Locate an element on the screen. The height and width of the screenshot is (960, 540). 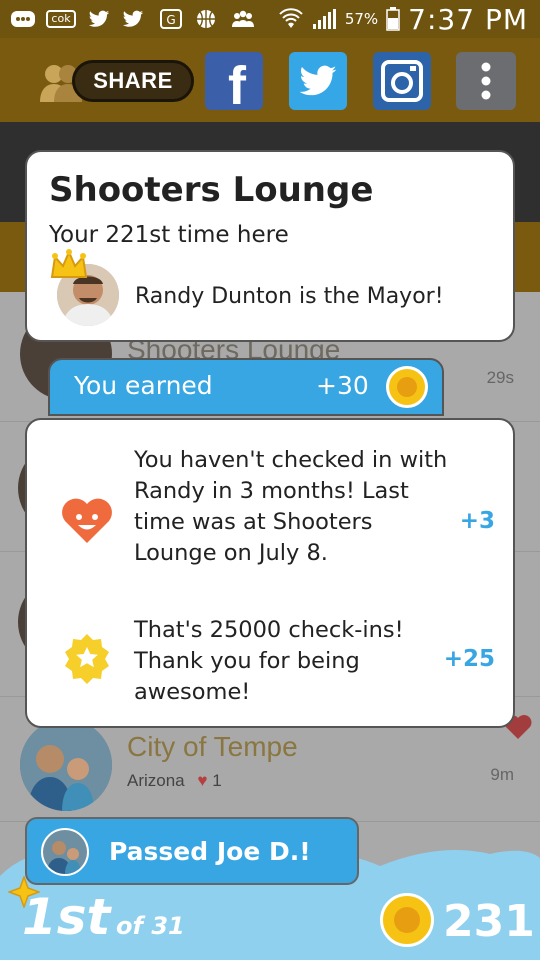
friend-avatar is located at coordinates (65, 852).